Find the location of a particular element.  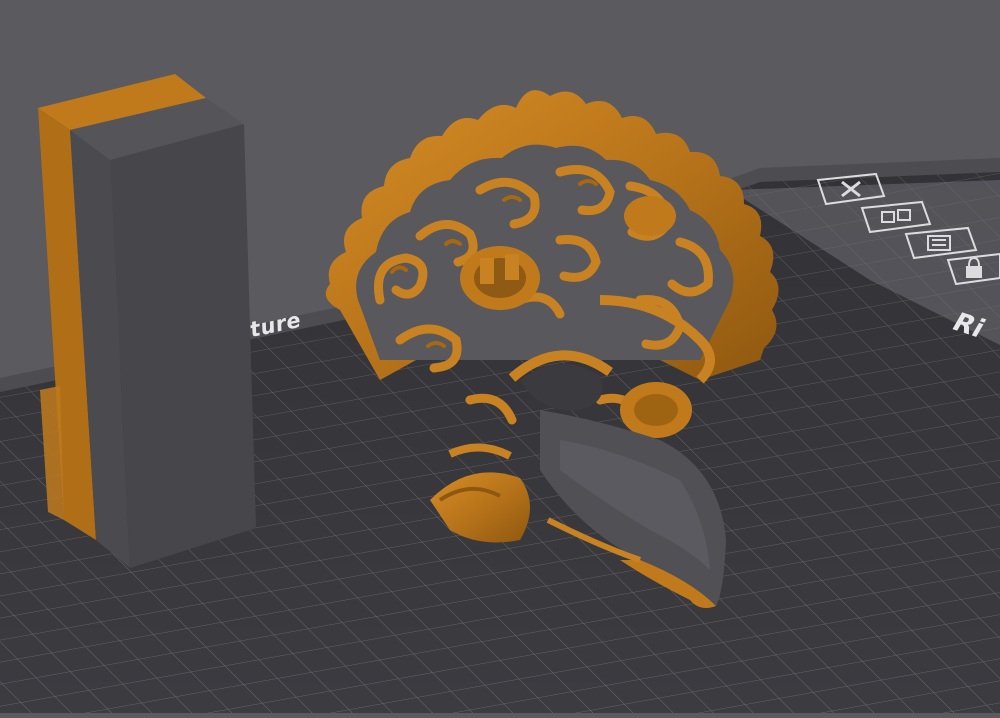

wipe-tower is located at coordinates (147, 321).